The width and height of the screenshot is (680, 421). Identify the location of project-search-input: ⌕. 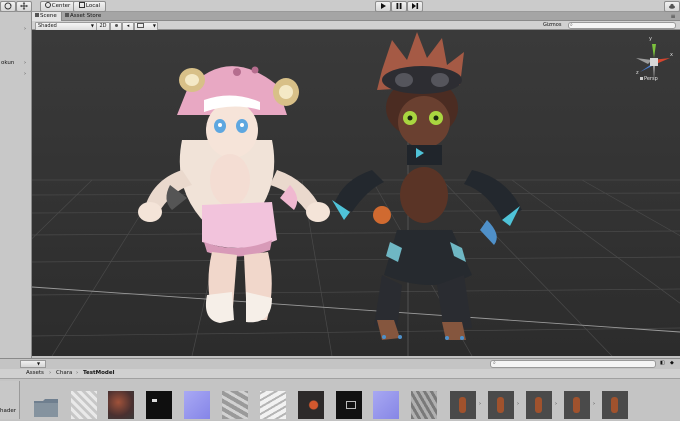
(573, 364).